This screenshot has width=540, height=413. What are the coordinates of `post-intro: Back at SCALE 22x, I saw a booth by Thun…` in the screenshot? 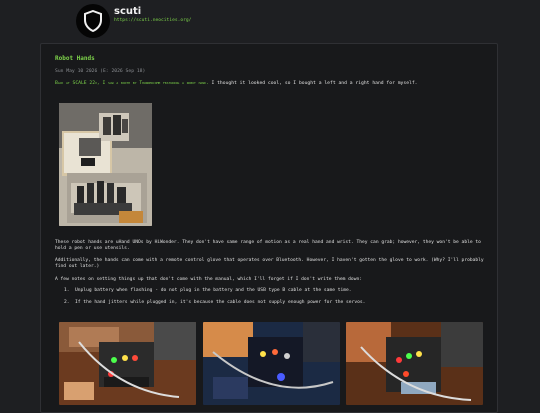 It's located at (272, 83).